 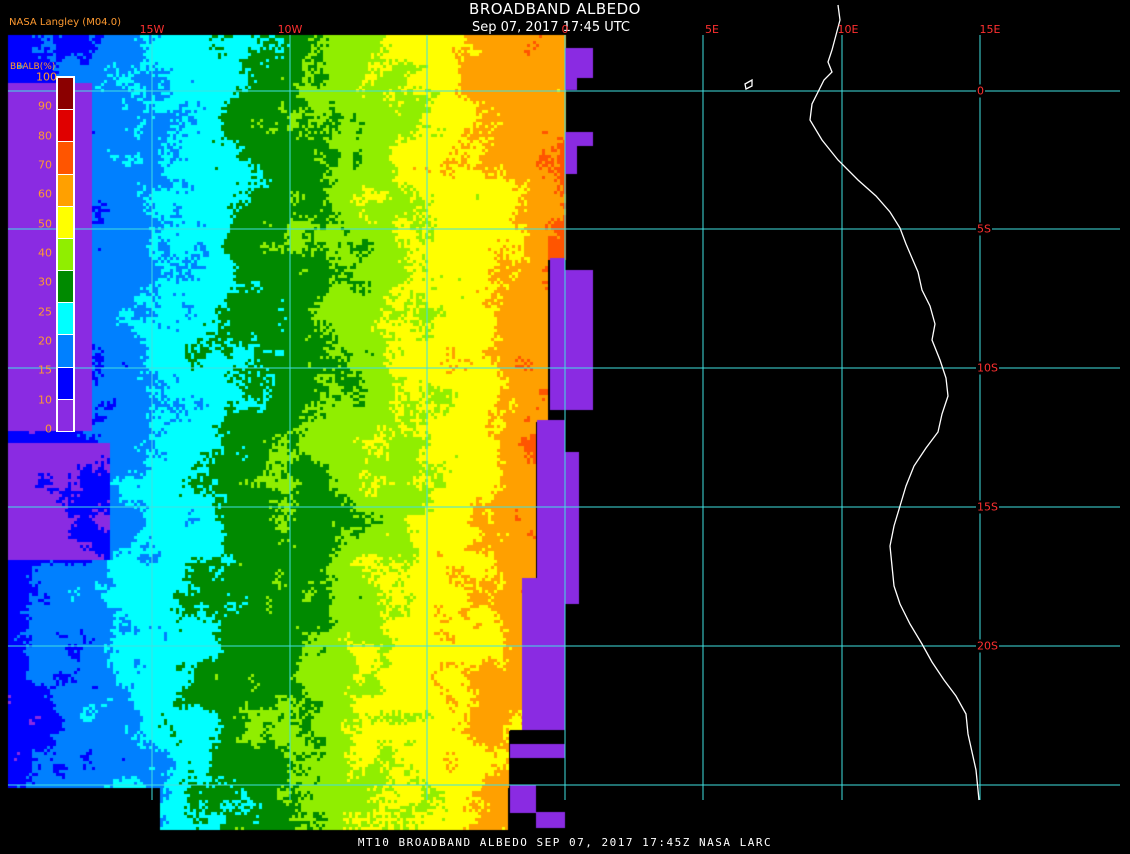 I want to click on map-title: BROADBAND ALBEDO, so click(x=555, y=9).